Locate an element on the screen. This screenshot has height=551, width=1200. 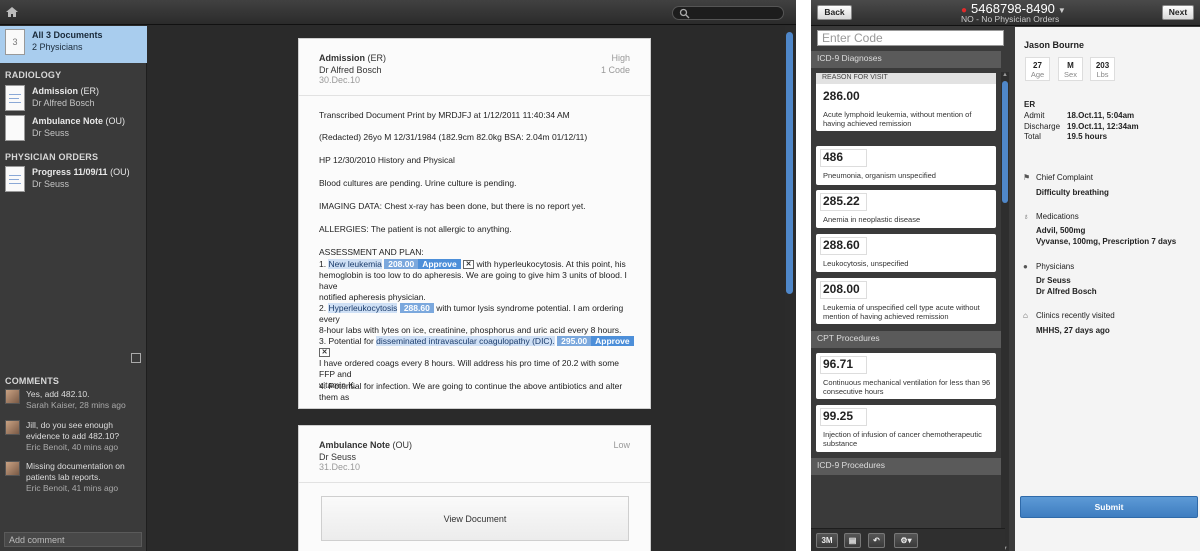
all-documents-subtitle: 2 Physicians is located at coordinates (57, 47).